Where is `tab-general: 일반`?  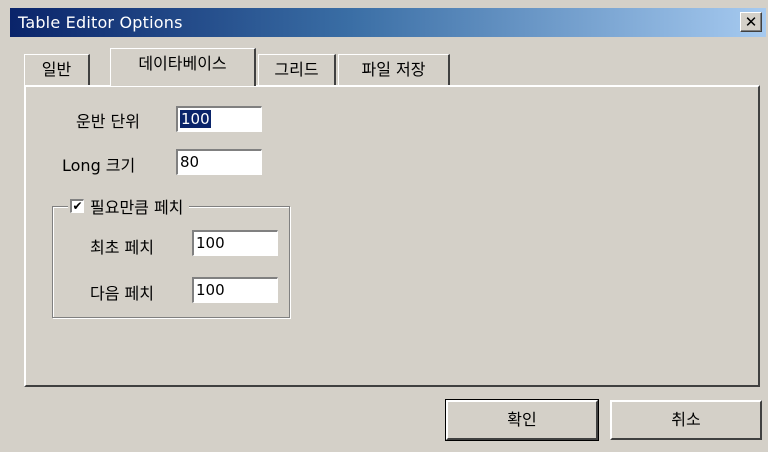
tab-general: 일반 is located at coordinates (57, 70).